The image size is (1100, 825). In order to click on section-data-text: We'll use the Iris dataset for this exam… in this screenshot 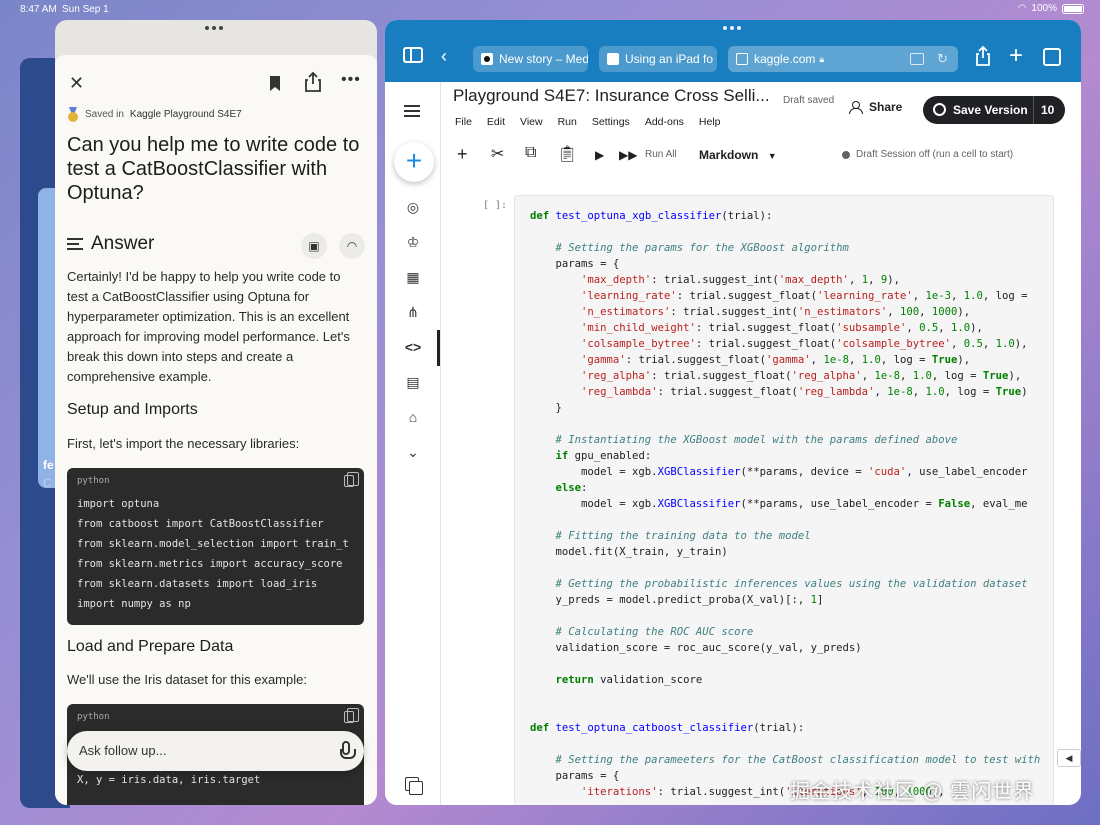, I will do `click(187, 679)`.